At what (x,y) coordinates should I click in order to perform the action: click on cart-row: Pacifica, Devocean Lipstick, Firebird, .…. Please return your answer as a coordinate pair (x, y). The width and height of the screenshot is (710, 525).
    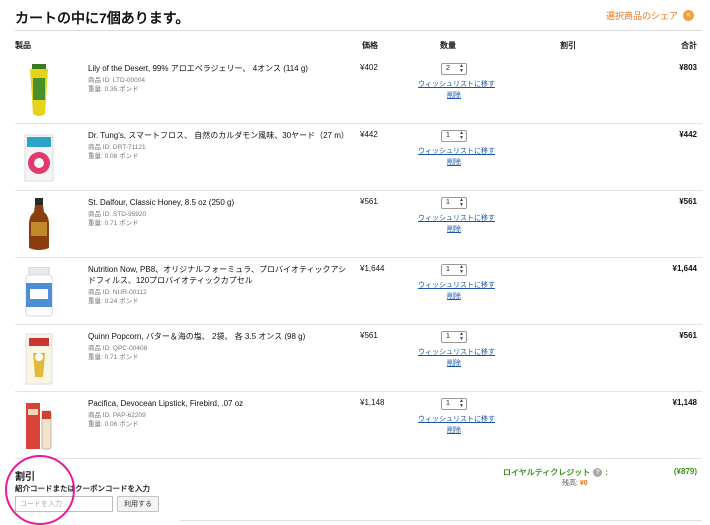
    Looking at the image, I should click on (358, 425).